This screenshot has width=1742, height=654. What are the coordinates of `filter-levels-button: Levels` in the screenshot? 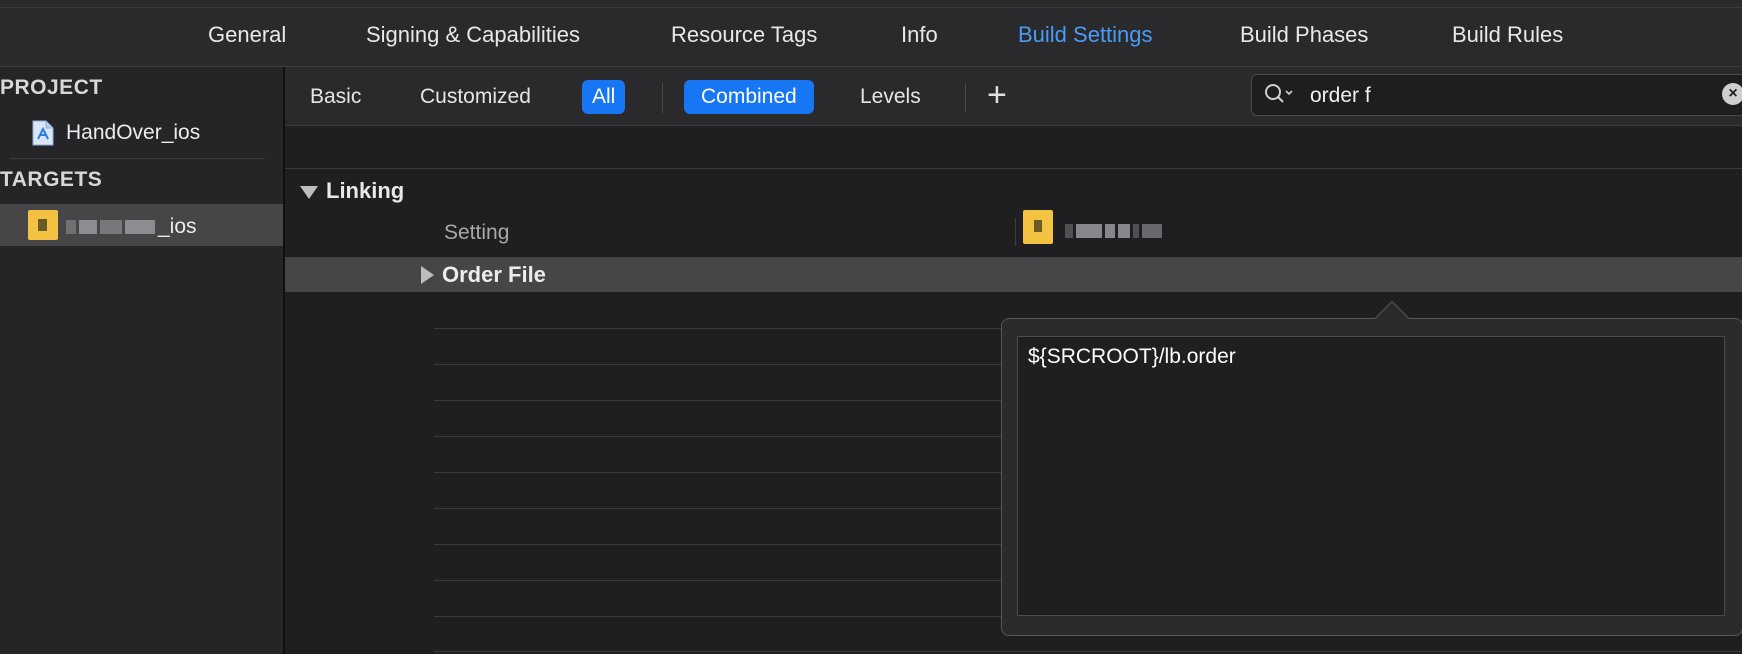 It's located at (890, 97).